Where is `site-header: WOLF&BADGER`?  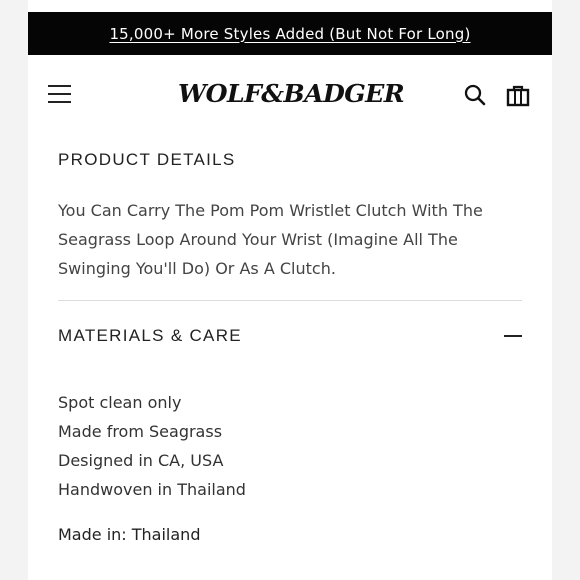 site-header: WOLF&BADGER is located at coordinates (290, 95).